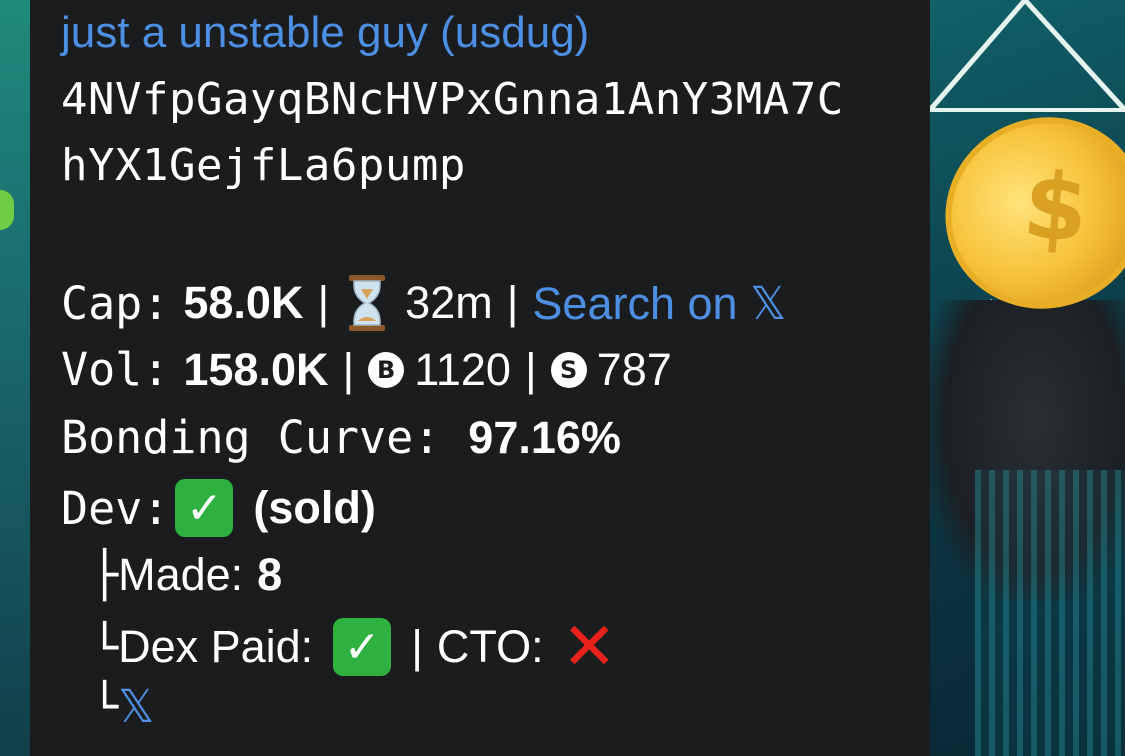 The height and width of the screenshot is (756, 1125). I want to click on dev-label: Dev:, so click(115, 508).